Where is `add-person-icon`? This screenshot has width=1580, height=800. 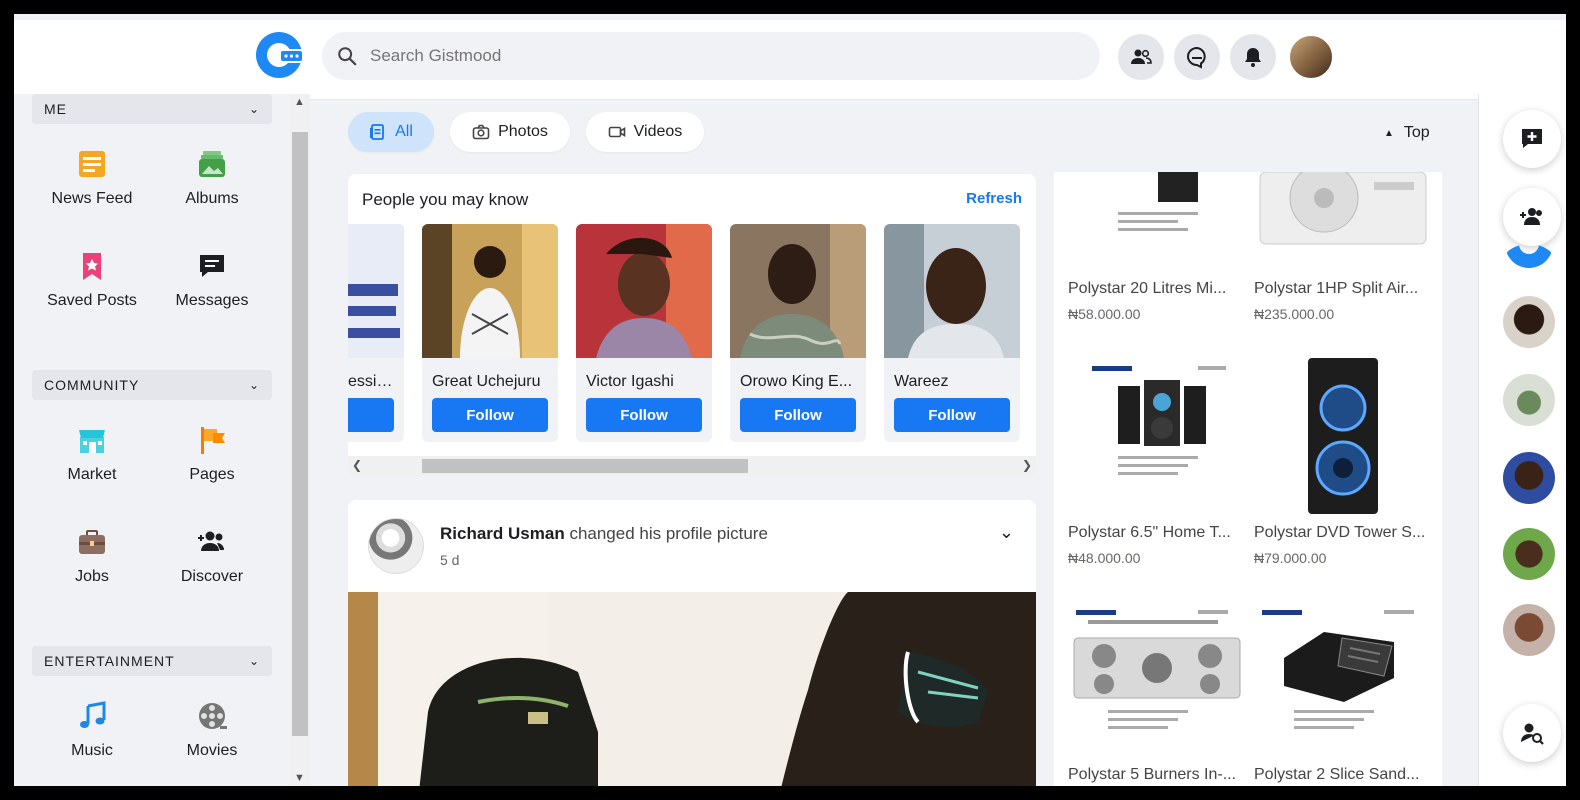 add-person-icon is located at coordinates (1531, 216).